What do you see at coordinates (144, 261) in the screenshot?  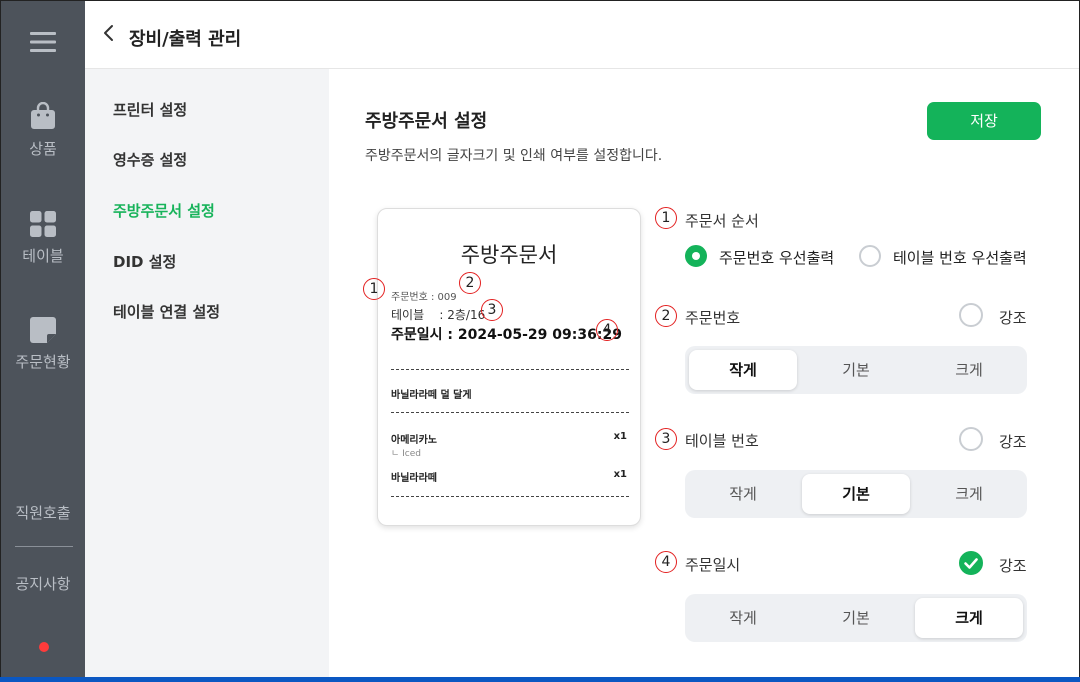 I see `subnav-item-did: DID 설정` at bounding box center [144, 261].